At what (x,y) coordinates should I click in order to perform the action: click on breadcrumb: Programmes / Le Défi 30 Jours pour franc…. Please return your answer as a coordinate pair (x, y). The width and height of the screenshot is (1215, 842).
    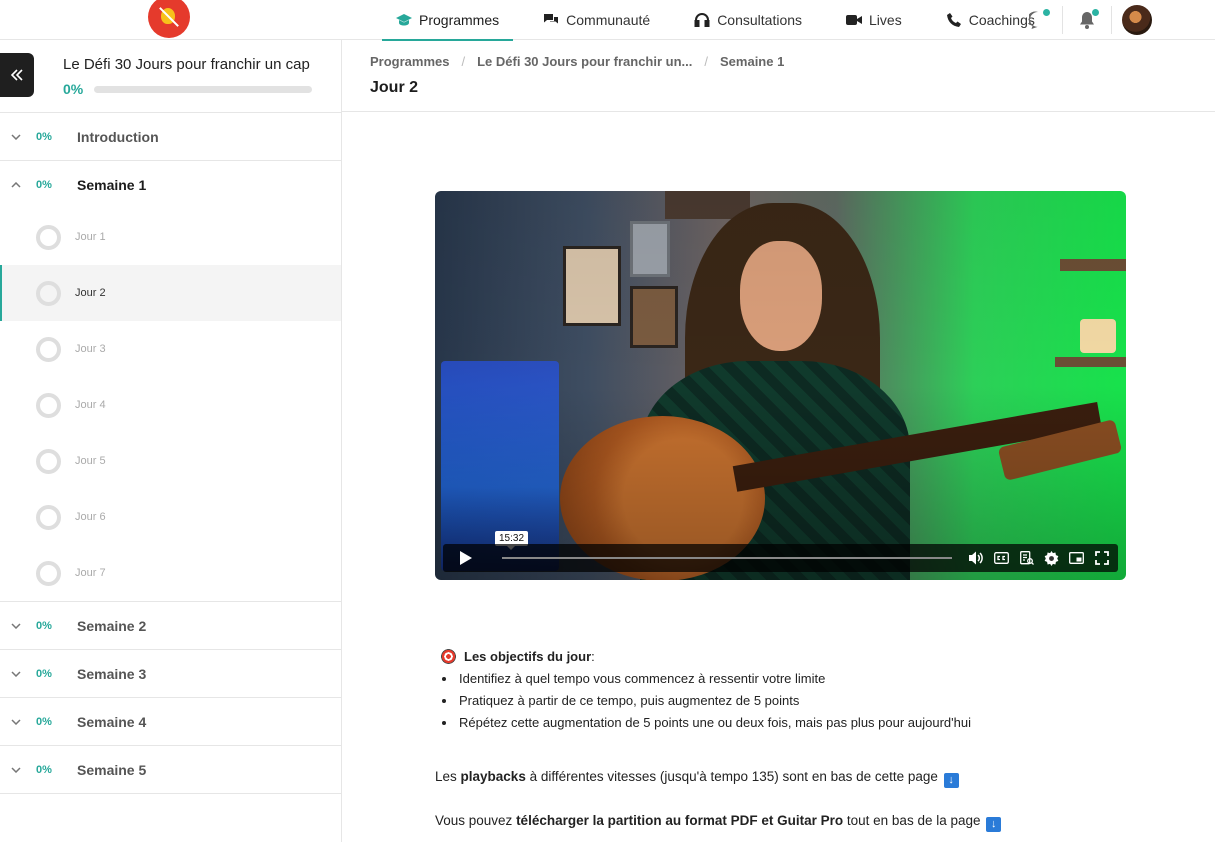
    Looking at the image, I should click on (577, 61).